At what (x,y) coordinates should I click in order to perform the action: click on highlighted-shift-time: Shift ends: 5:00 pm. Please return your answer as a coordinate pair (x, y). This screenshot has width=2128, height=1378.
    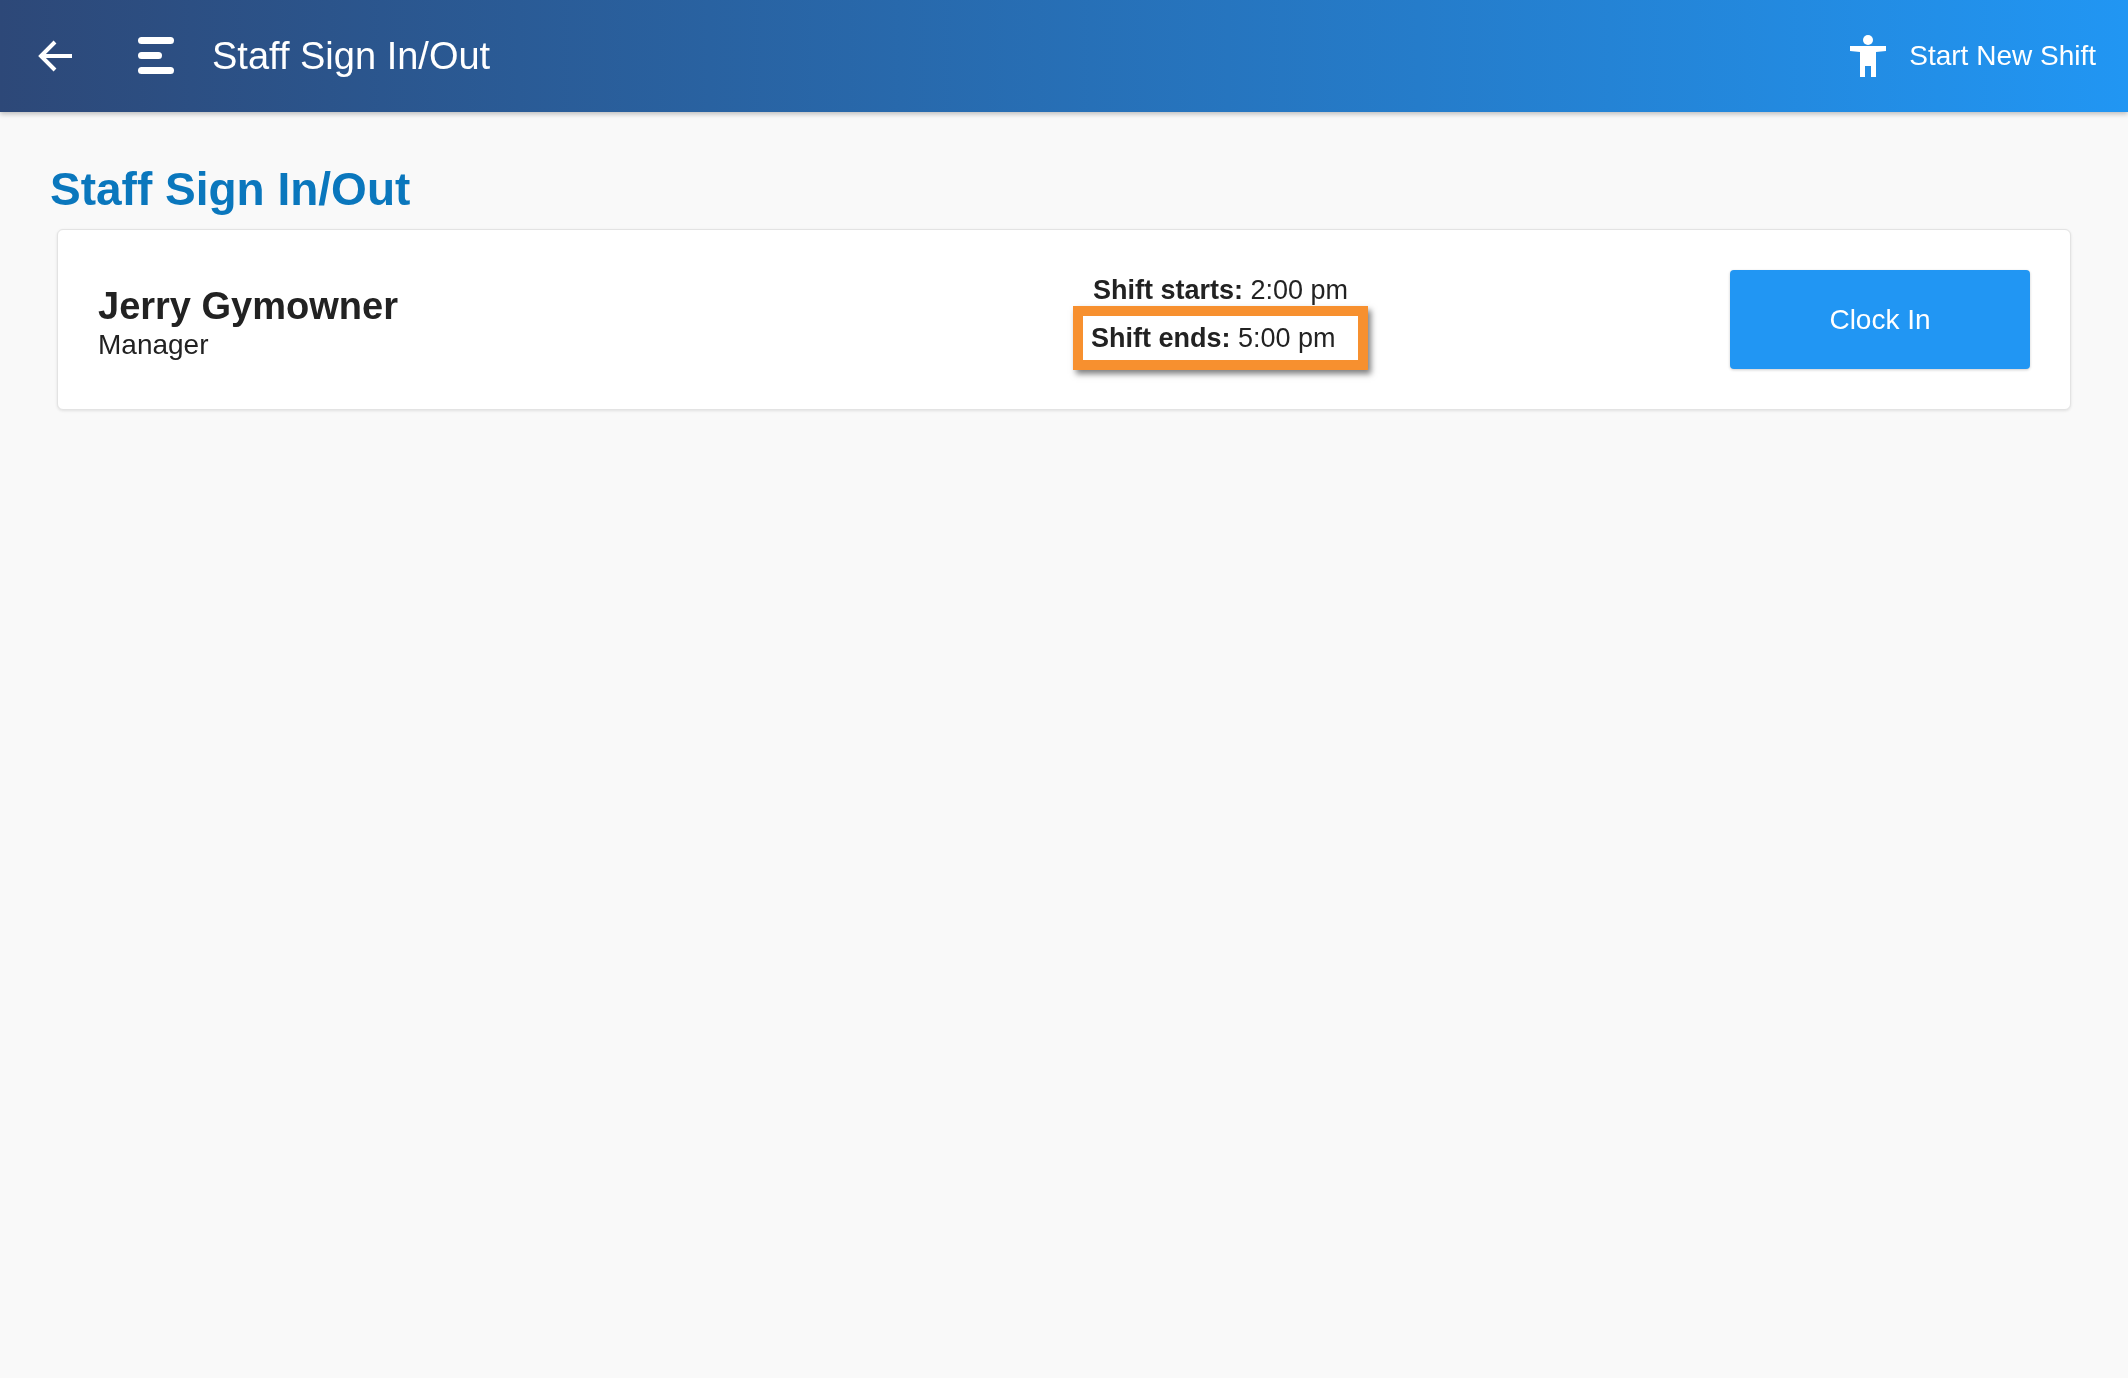
    Looking at the image, I should click on (1220, 337).